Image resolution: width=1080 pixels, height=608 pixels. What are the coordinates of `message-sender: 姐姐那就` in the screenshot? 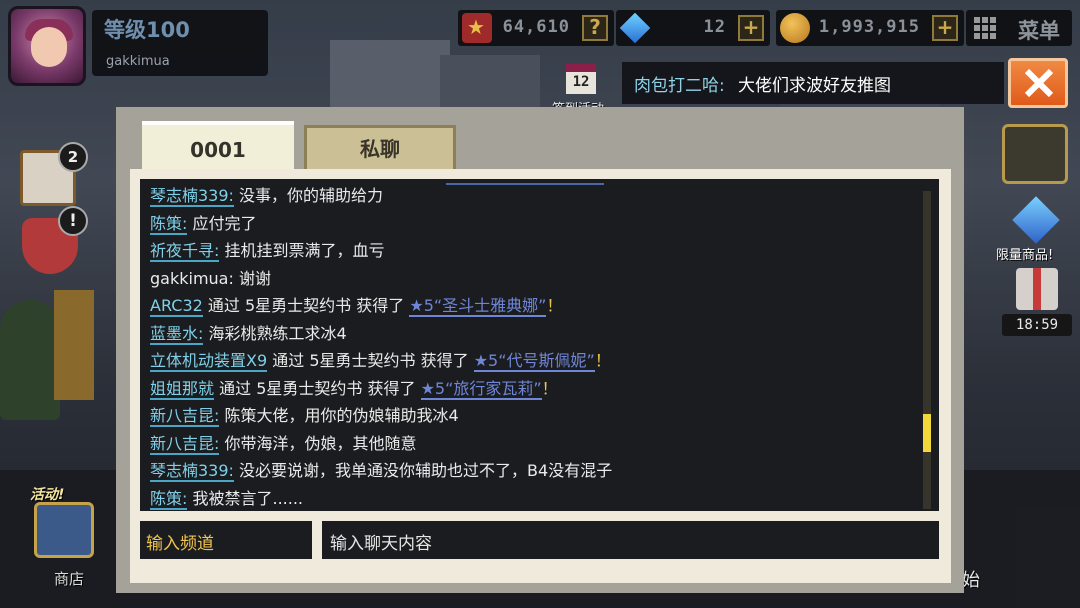 It's located at (182, 389).